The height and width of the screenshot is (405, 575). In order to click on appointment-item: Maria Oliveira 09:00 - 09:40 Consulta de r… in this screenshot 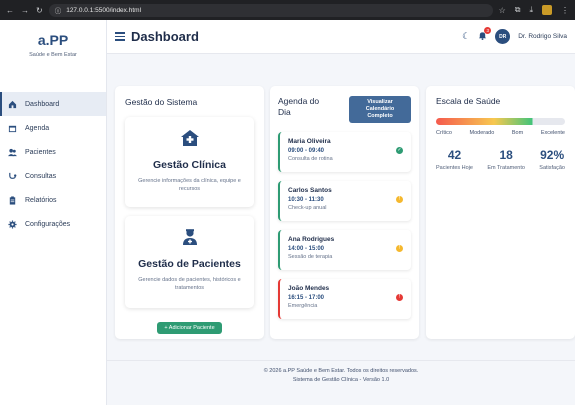, I will do `click(344, 151)`.